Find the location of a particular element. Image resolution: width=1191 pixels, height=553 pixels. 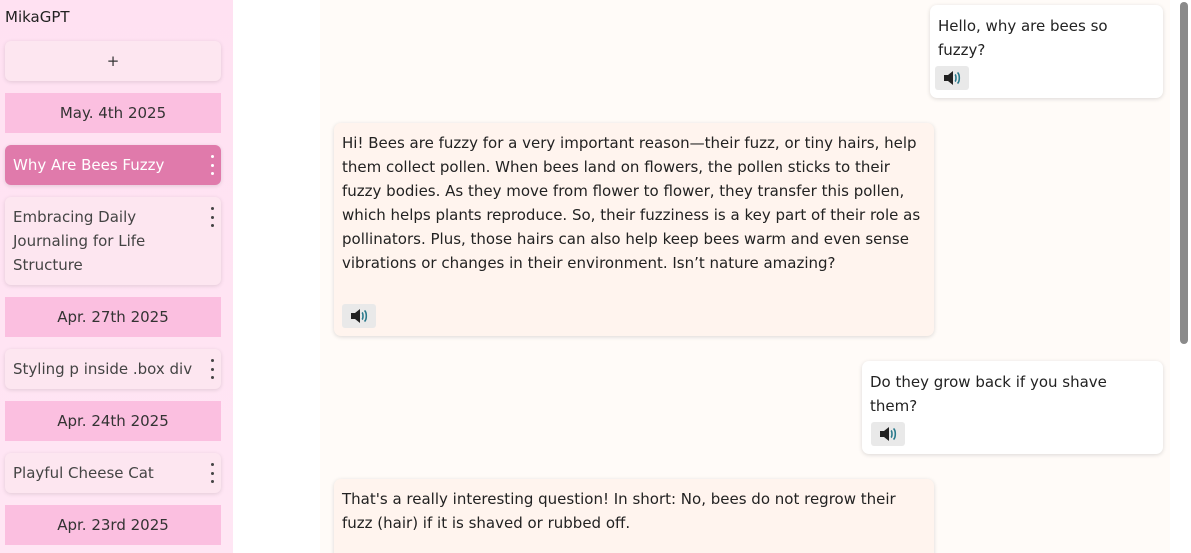

user-message: Do they grow back if you shave them? is located at coordinates (1012, 407).